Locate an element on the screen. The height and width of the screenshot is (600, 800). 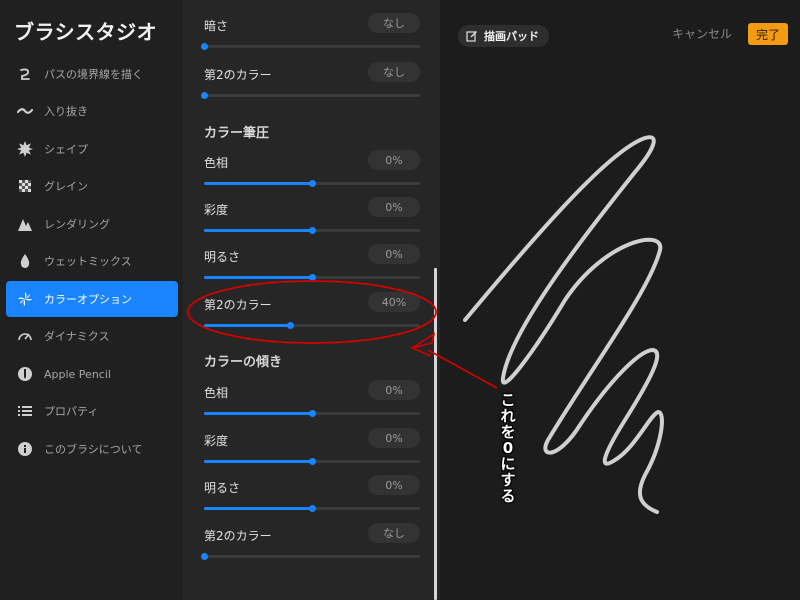
sidebar-item-wet-mix: ウェットミックス is located at coordinates (92, 261).